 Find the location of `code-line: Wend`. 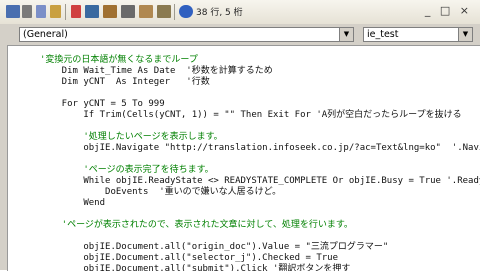

code-line: Wend is located at coordinates (72, 203).